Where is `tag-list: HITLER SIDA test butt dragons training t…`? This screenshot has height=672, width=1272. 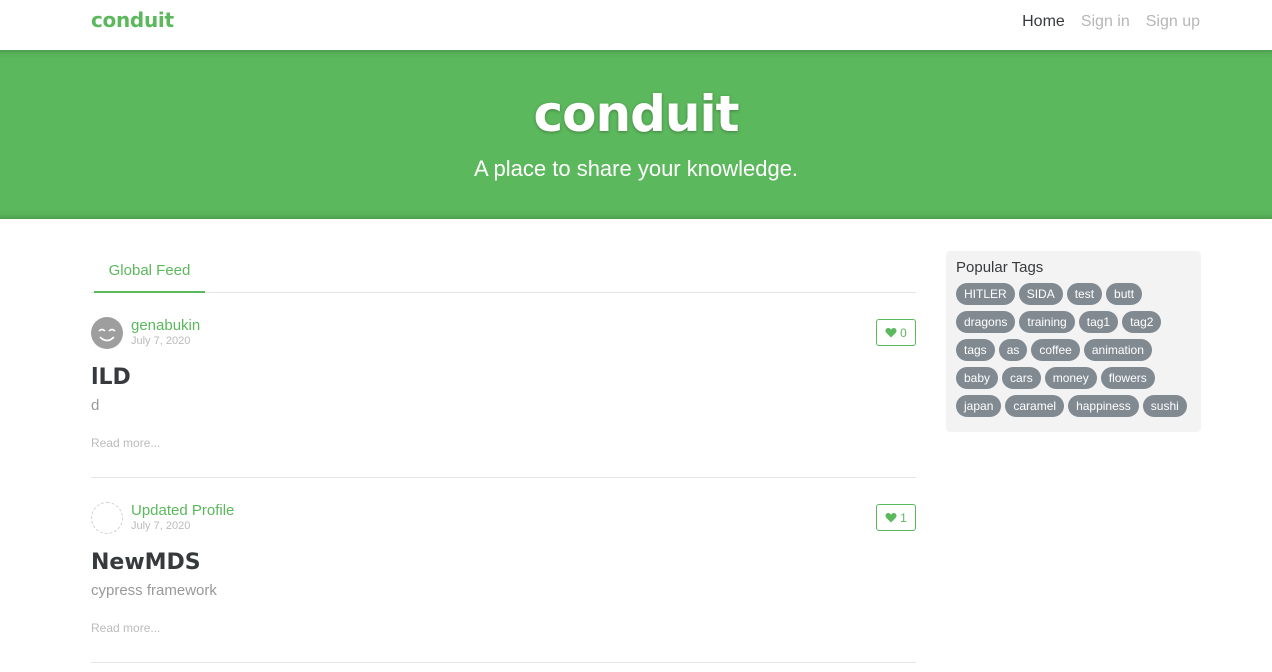
tag-list: HITLER SIDA test butt dragons training t… is located at coordinates (1073, 350).